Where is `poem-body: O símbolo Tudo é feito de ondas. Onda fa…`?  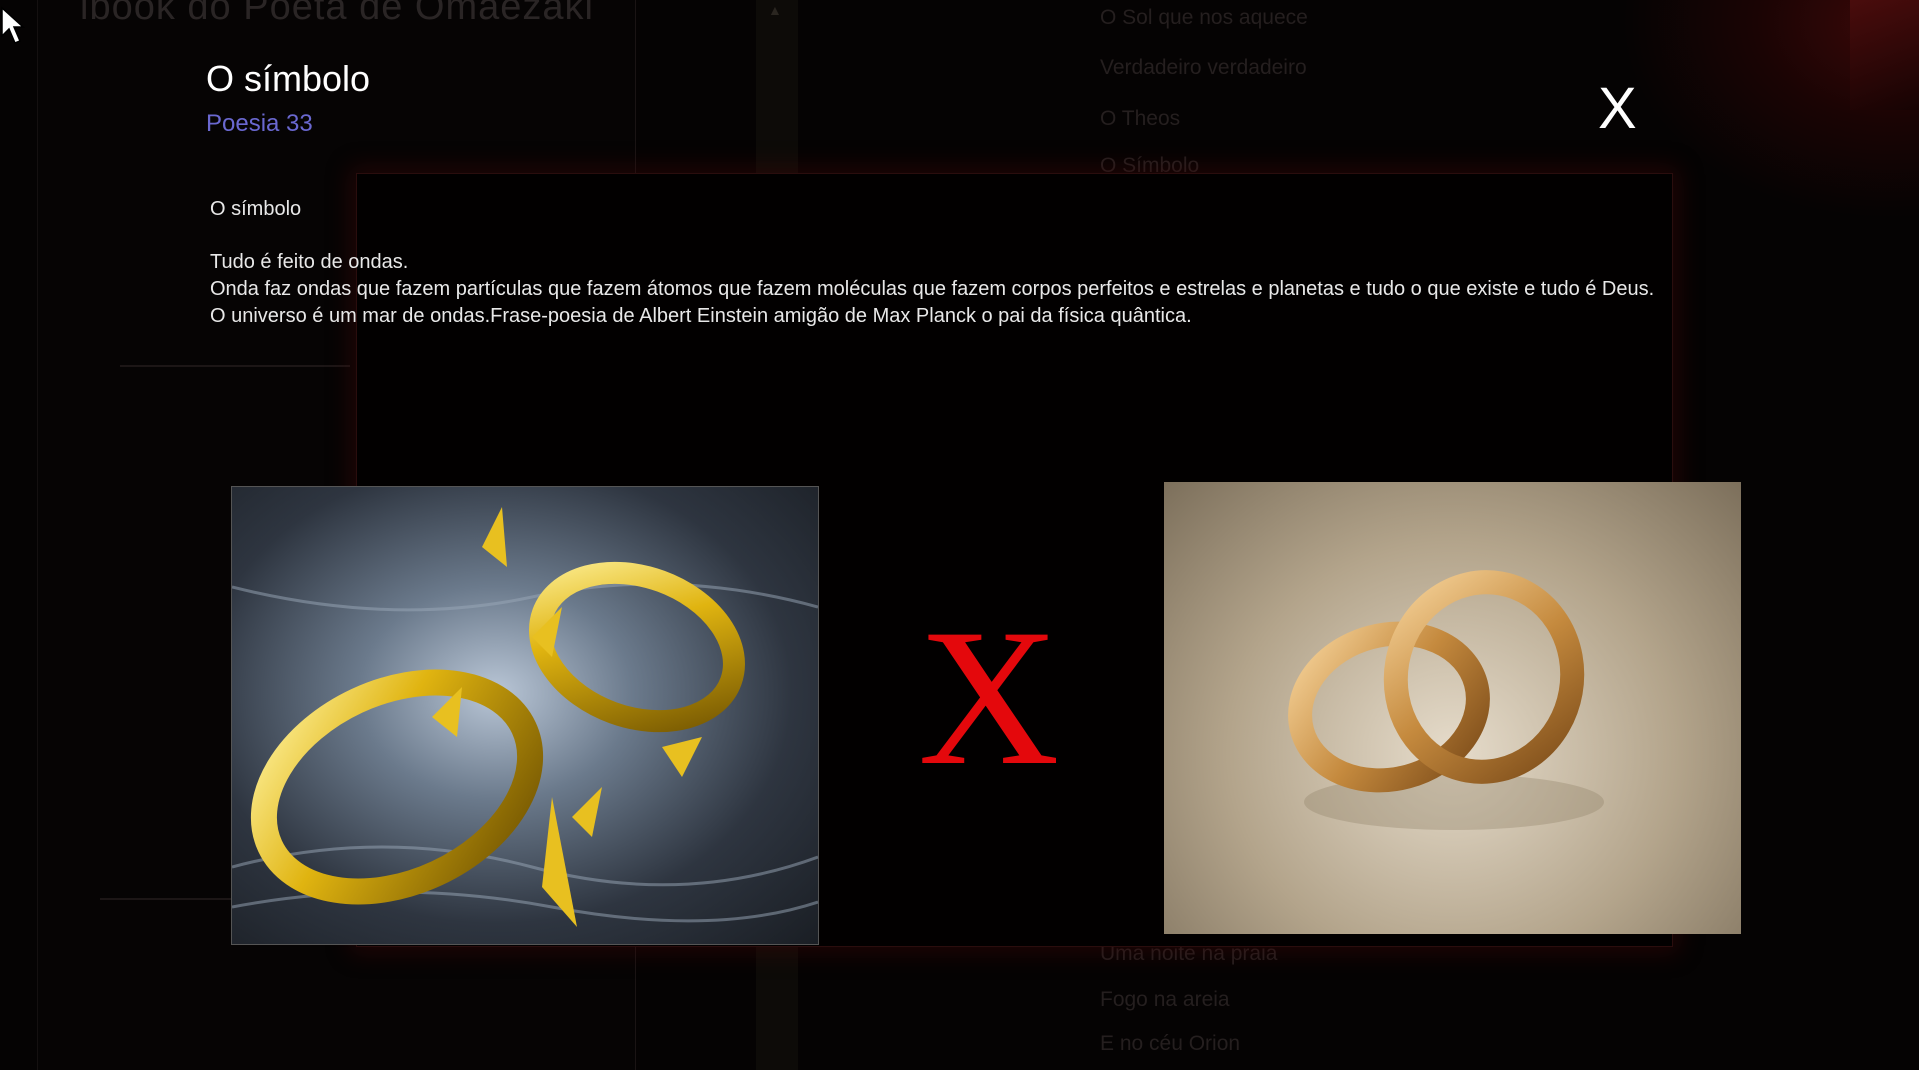
poem-body: O símbolo Tudo é feito de ondas. Onda fa… is located at coordinates (932, 263).